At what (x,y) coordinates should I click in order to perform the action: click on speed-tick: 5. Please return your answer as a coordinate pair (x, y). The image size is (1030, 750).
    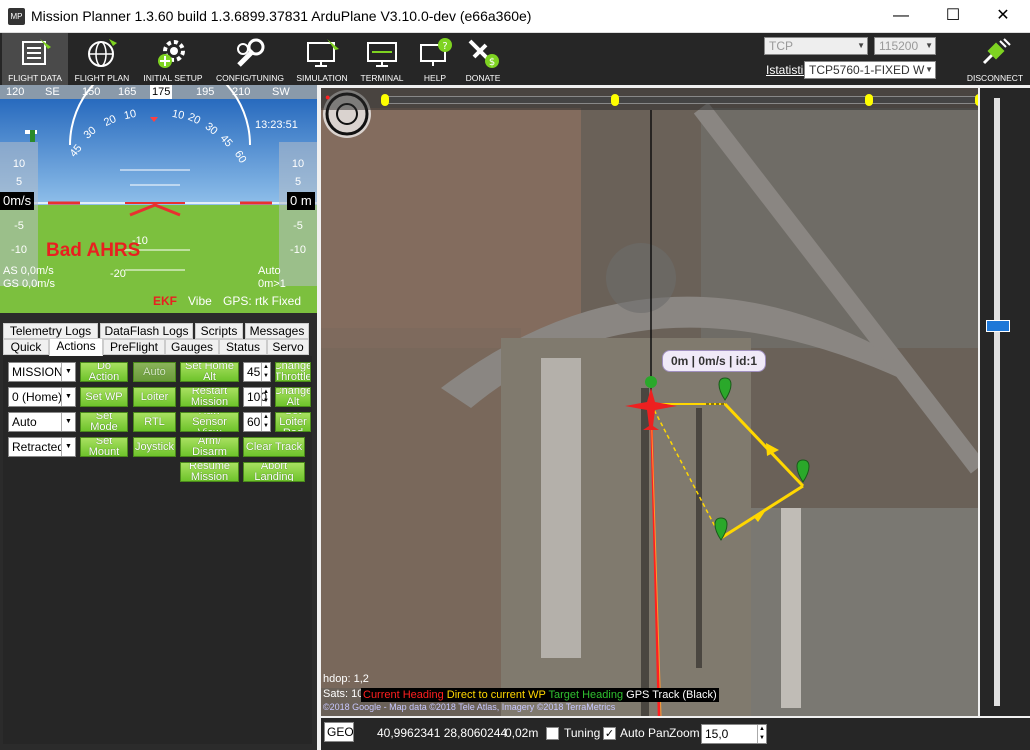
    Looking at the image, I should click on (19, 182).